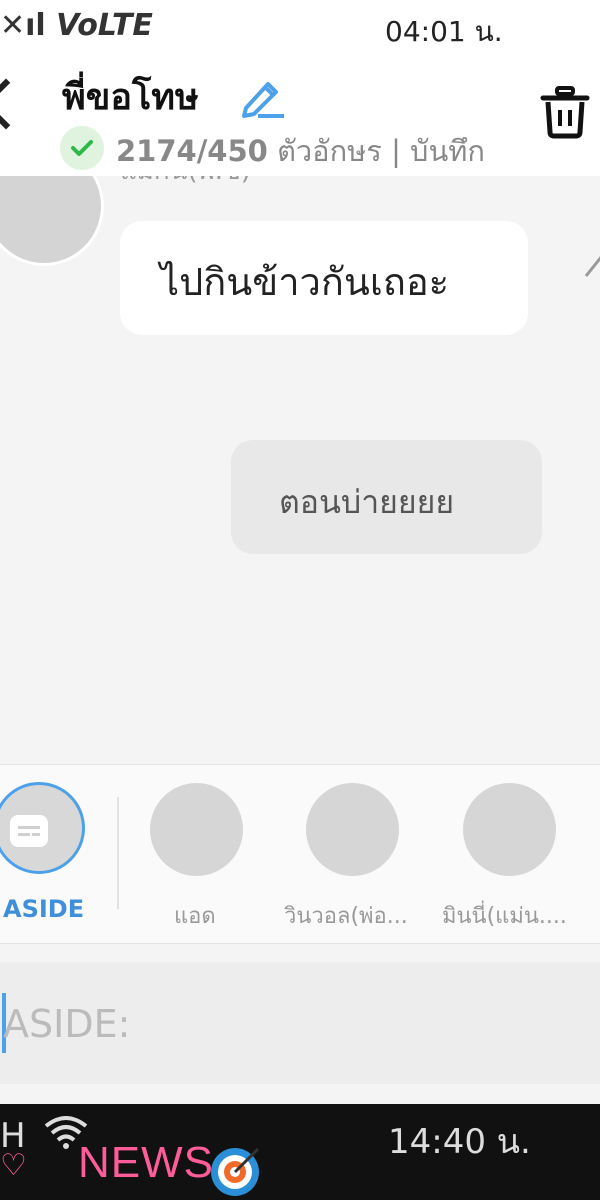  What do you see at coordinates (146, 1162) in the screenshot?
I see `news-logo: NEWS` at bounding box center [146, 1162].